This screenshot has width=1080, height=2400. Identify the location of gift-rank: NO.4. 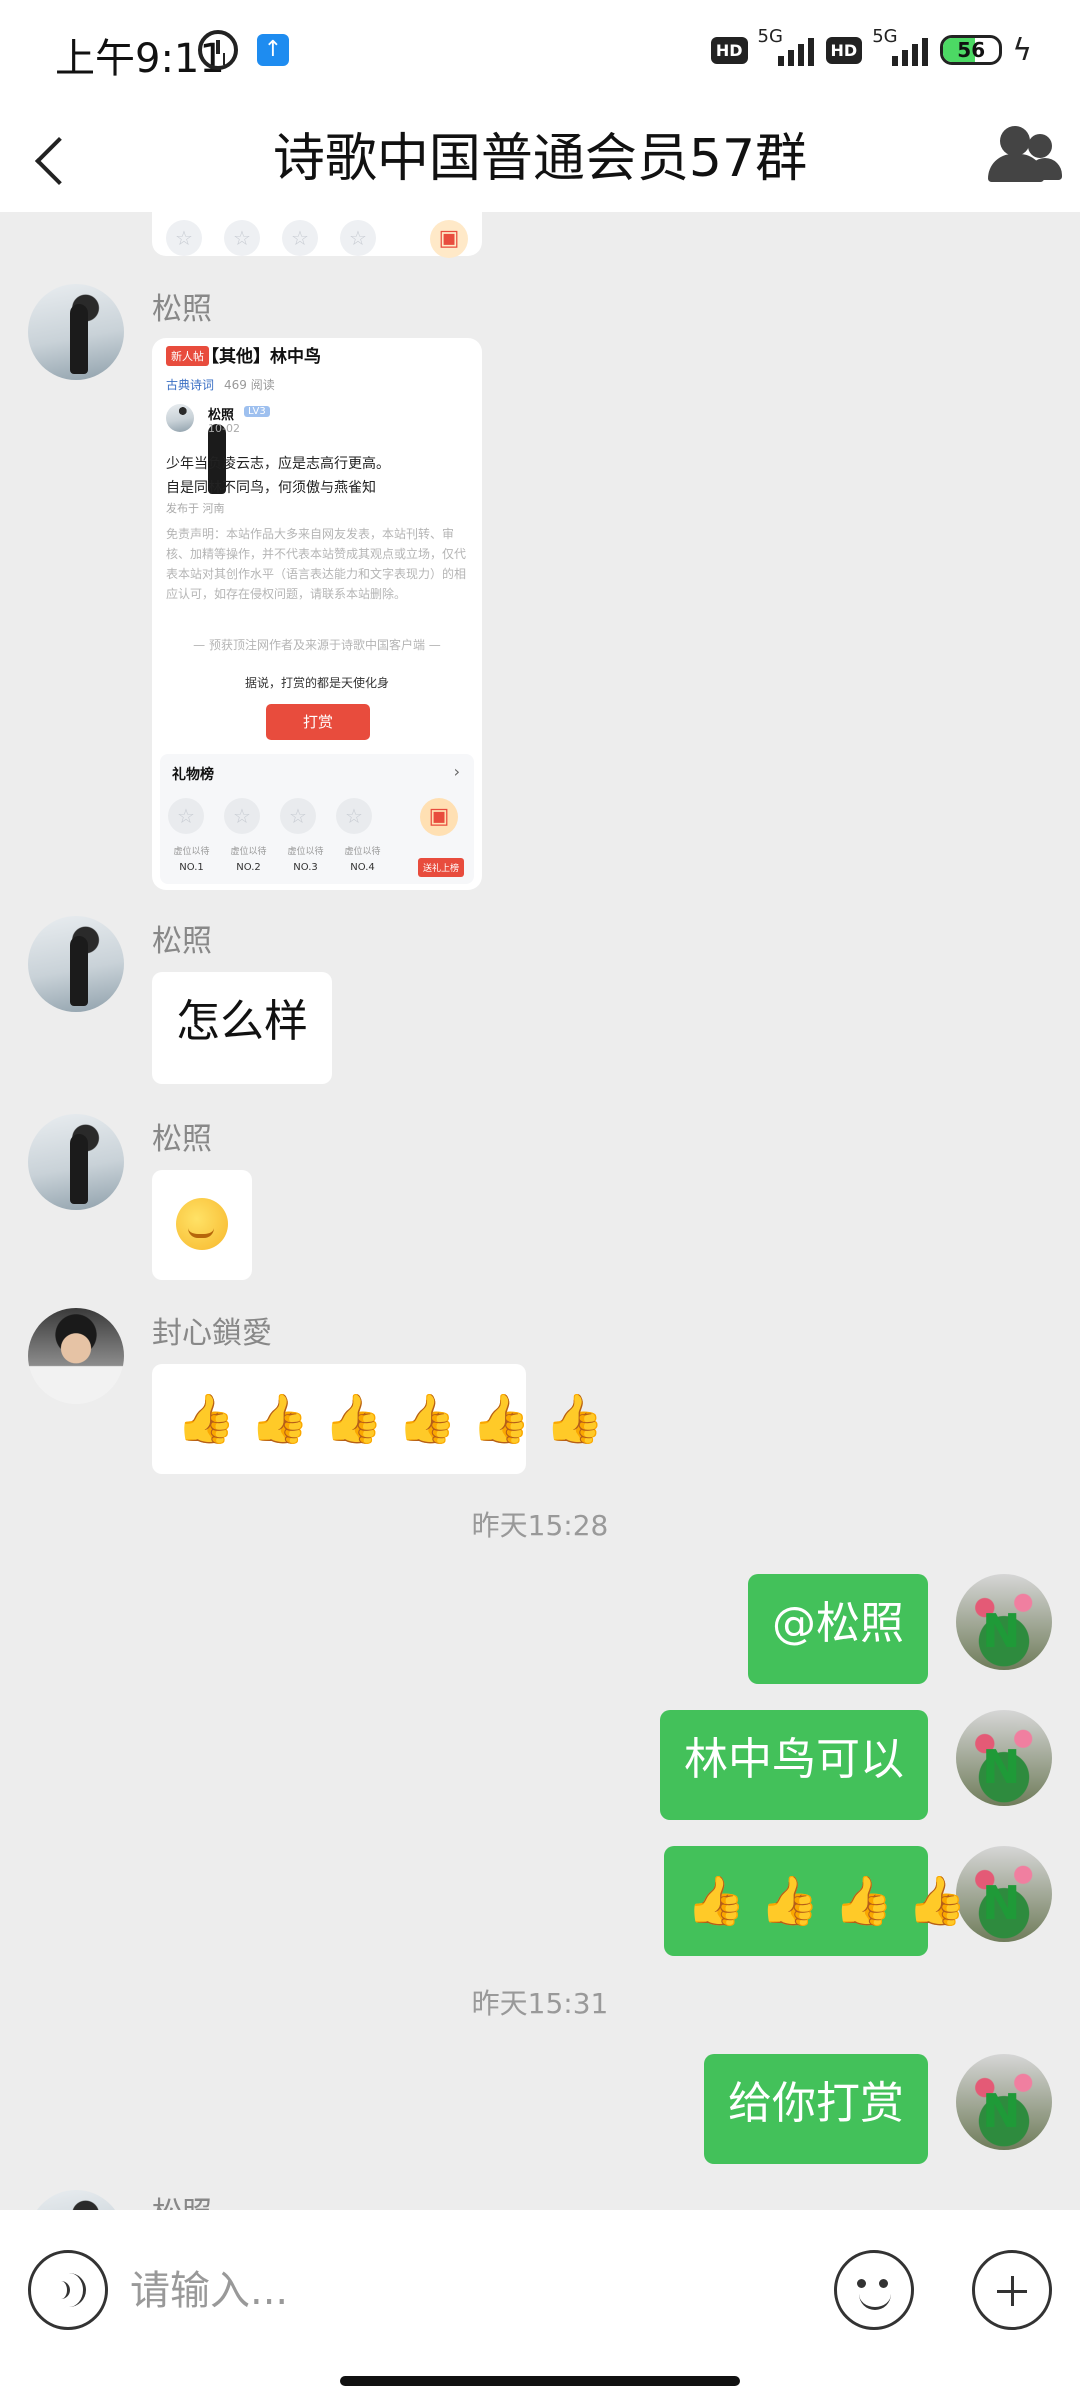
(362, 867).